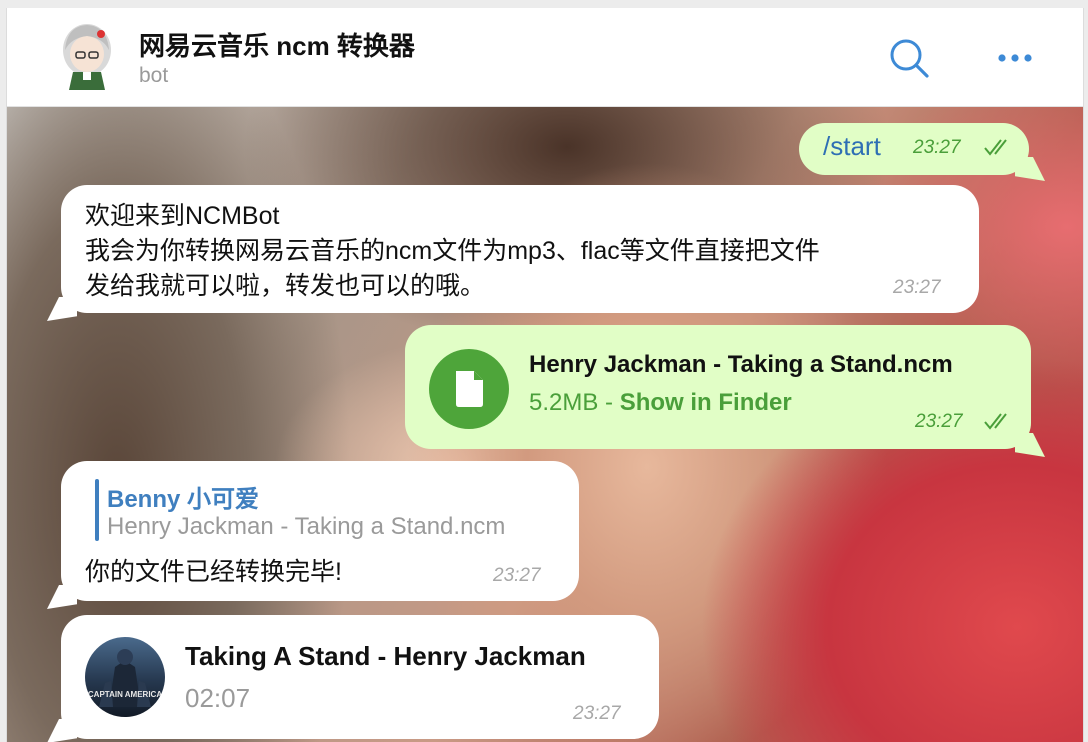  Describe the element at coordinates (97, 510) in the screenshot. I see `reply-bar` at that location.